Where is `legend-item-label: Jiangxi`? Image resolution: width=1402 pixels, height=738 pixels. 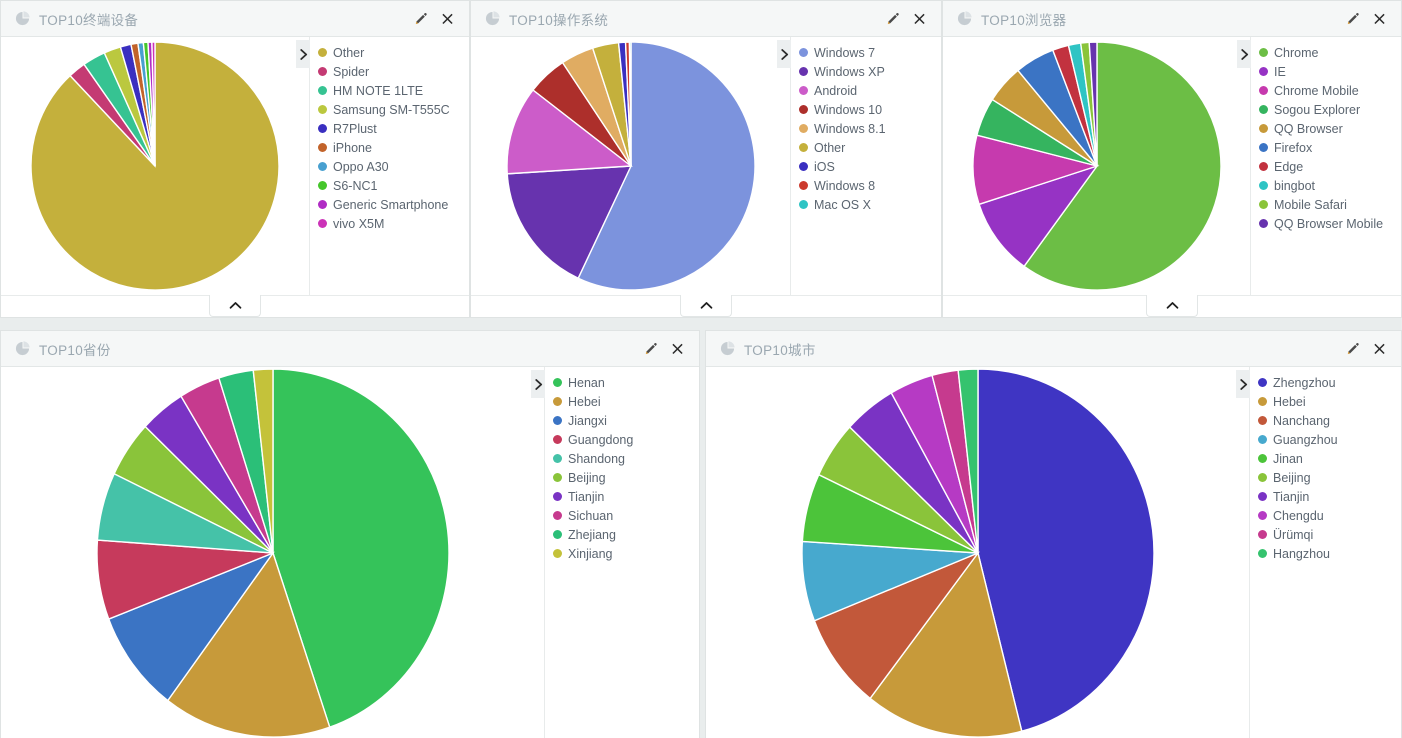
legend-item-label: Jiangxi is located at coordinates (587, 420).